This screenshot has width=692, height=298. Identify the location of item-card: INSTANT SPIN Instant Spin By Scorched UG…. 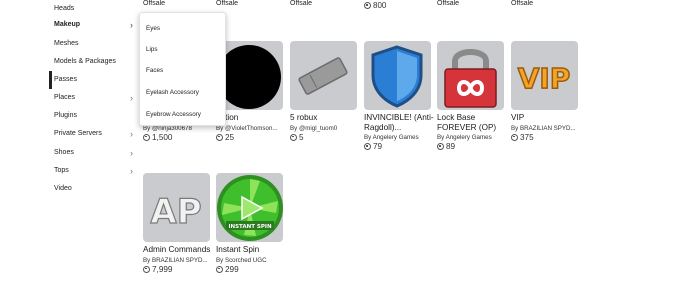
(251, 223).